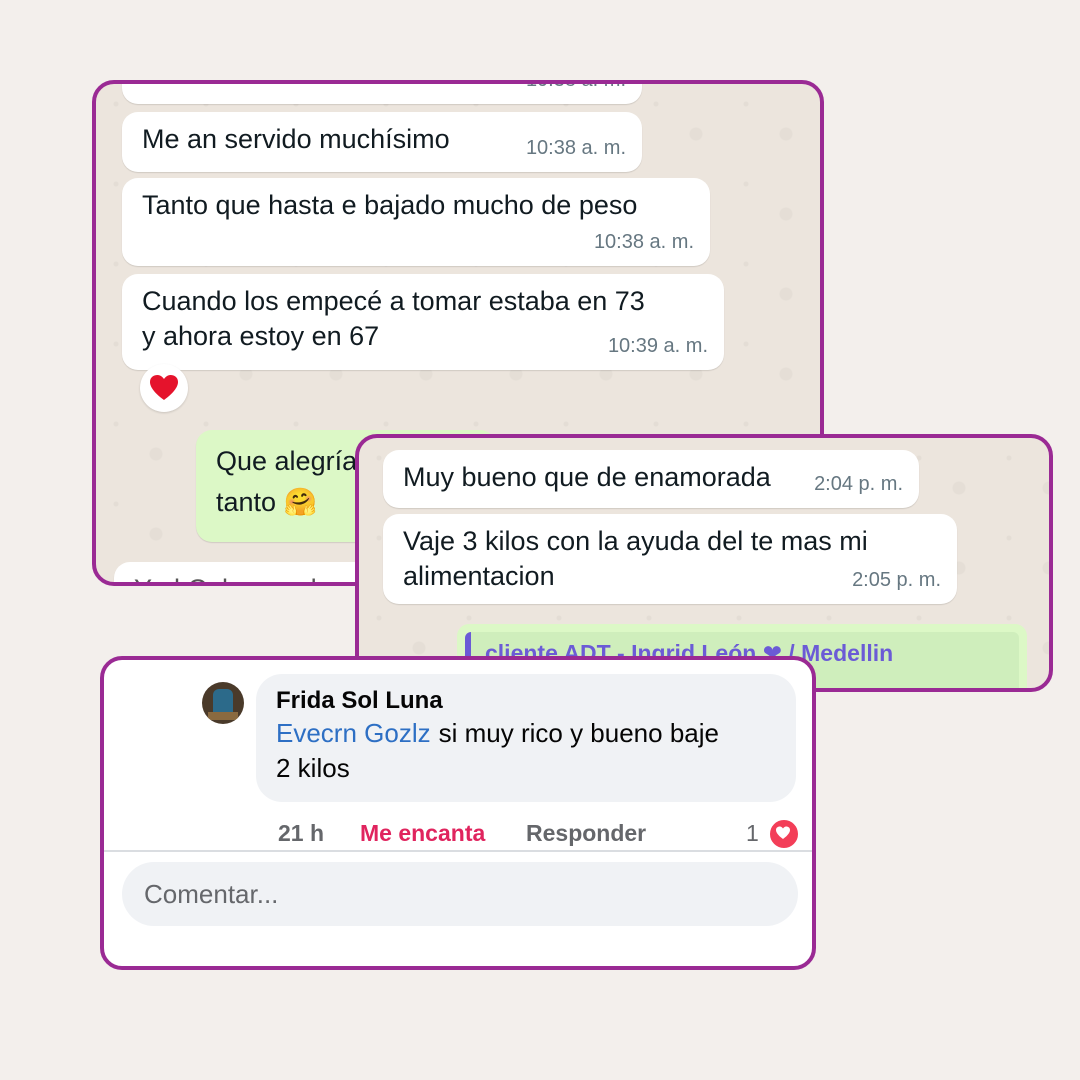 The height and width of the screenshot is (1080, 1080). Describe the element at coordinates (587, 477) in the screenshot. I see `message-text: Muy bueno que de enamorada` at that location.